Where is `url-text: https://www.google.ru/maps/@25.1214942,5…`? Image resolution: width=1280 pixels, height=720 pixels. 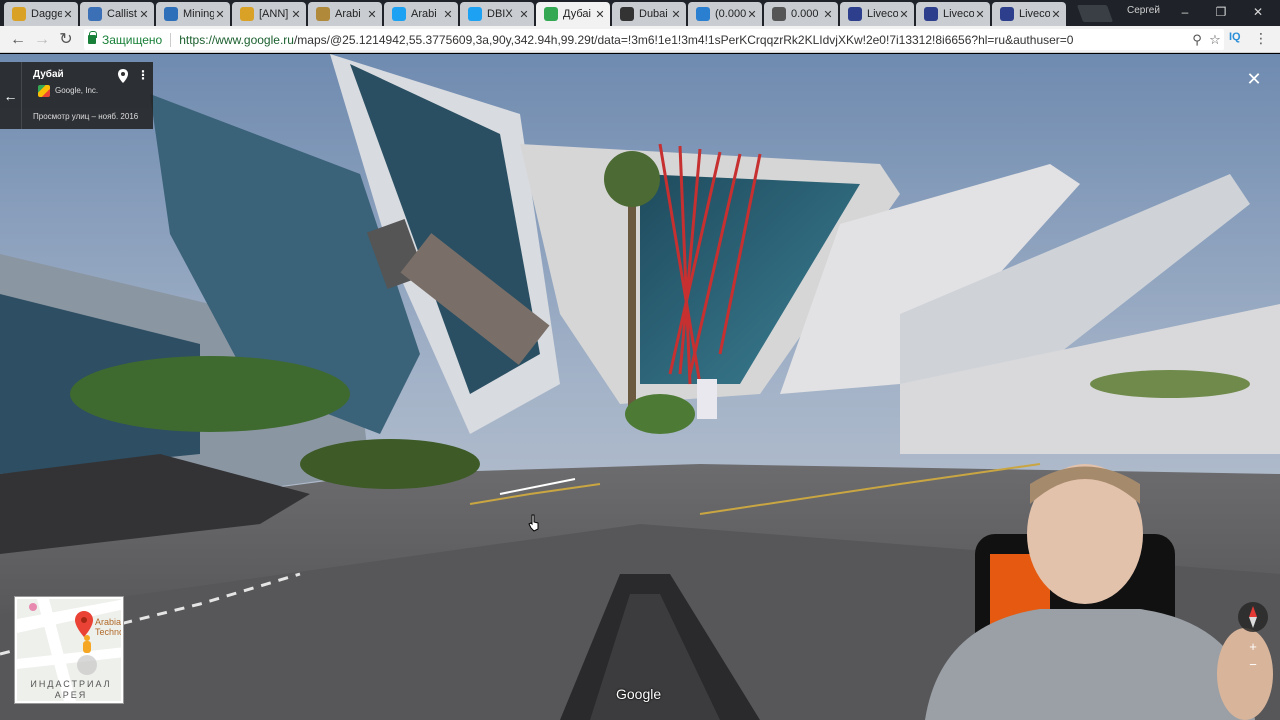 url-text: https://www.google.ru/maps/@25.1214942,5… is located at coordinates (683, 40).